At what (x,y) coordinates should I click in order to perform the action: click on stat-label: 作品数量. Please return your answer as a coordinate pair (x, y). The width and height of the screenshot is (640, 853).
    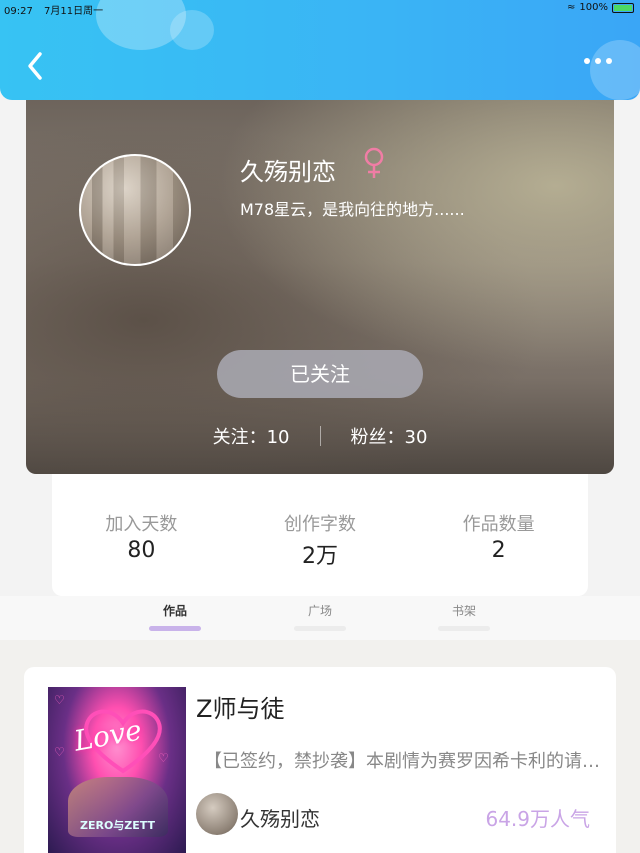
    Looking at the image, I should click on (498, 524).